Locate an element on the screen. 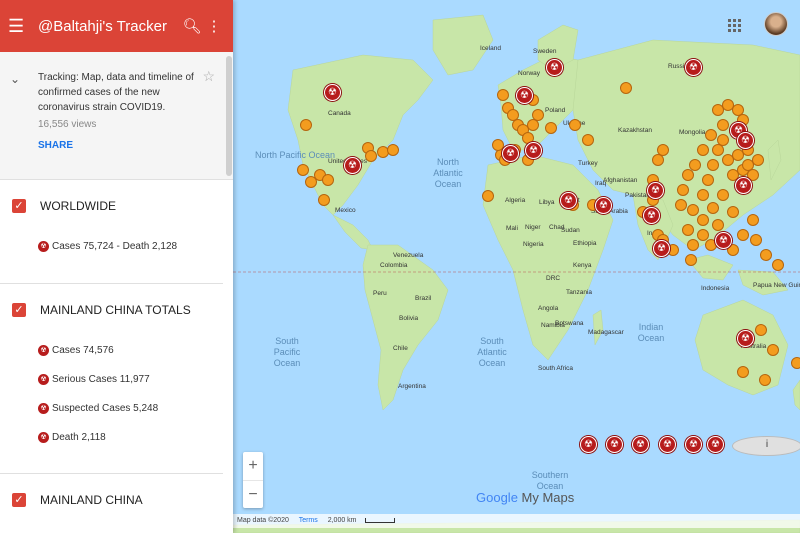 The width and height of the screenshot is (800, 533). sidebar-scrollbar is located at coordinates (229, 116).